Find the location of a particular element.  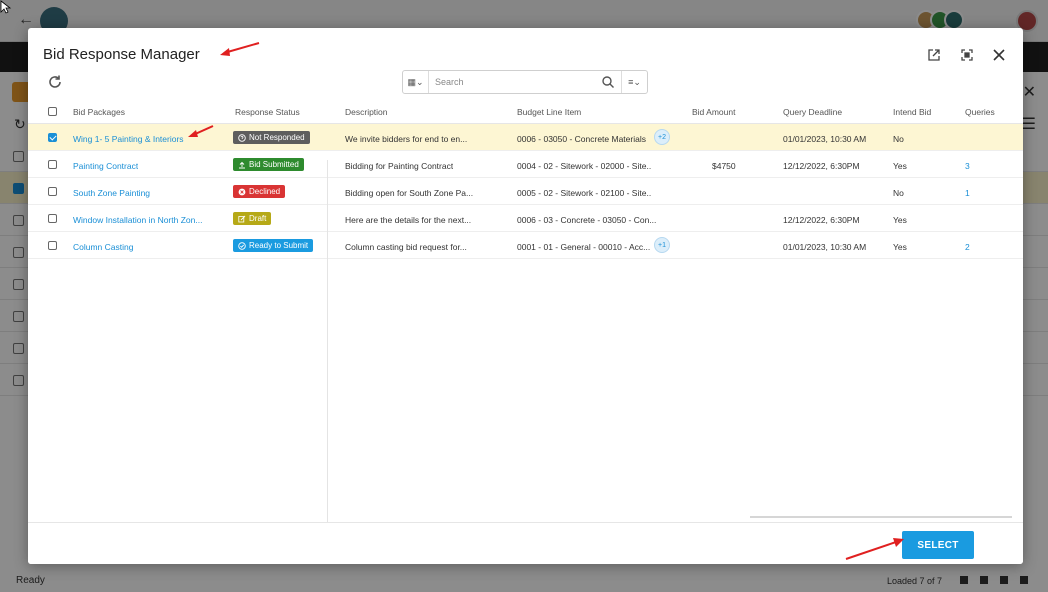

column-header-intend-bid: Intend Bid is located at coordinates (912, 112).